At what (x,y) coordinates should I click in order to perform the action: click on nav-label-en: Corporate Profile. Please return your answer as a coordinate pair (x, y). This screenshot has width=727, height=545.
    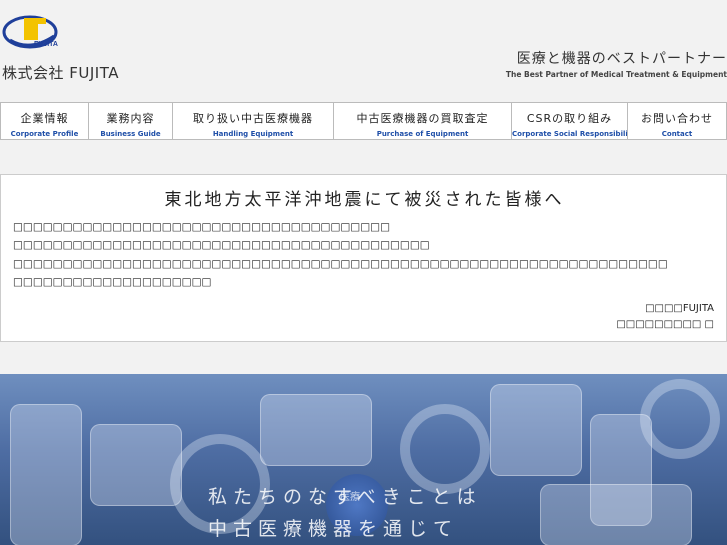
    Looking at the image, I should click on (44, 134).